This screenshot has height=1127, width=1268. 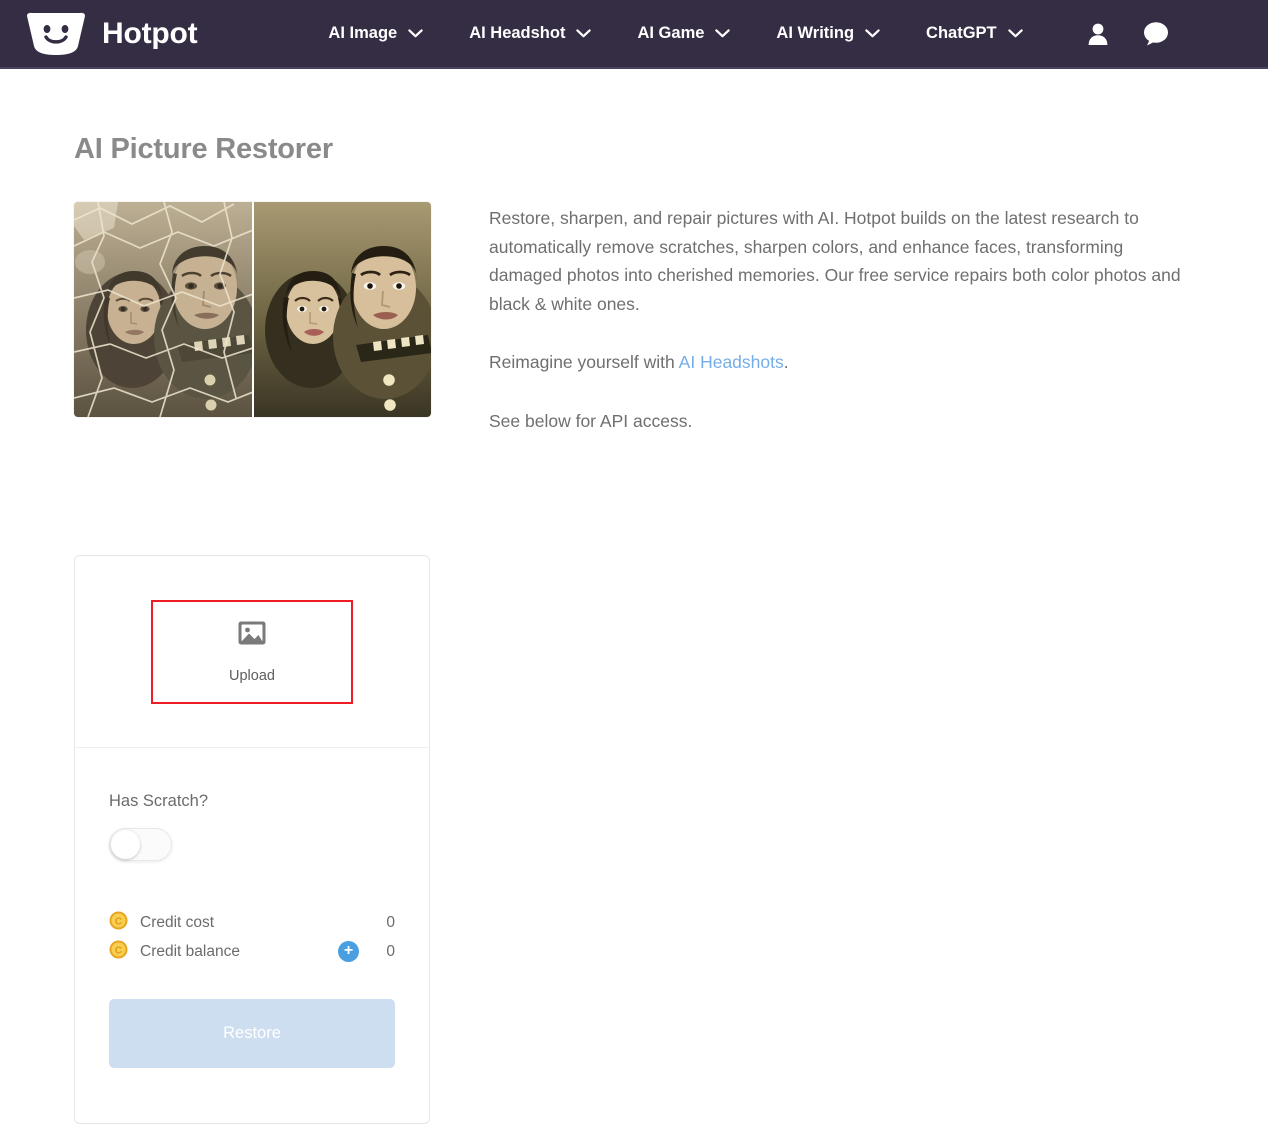 I want to click on account-icon, so click(x=1098, y=34).